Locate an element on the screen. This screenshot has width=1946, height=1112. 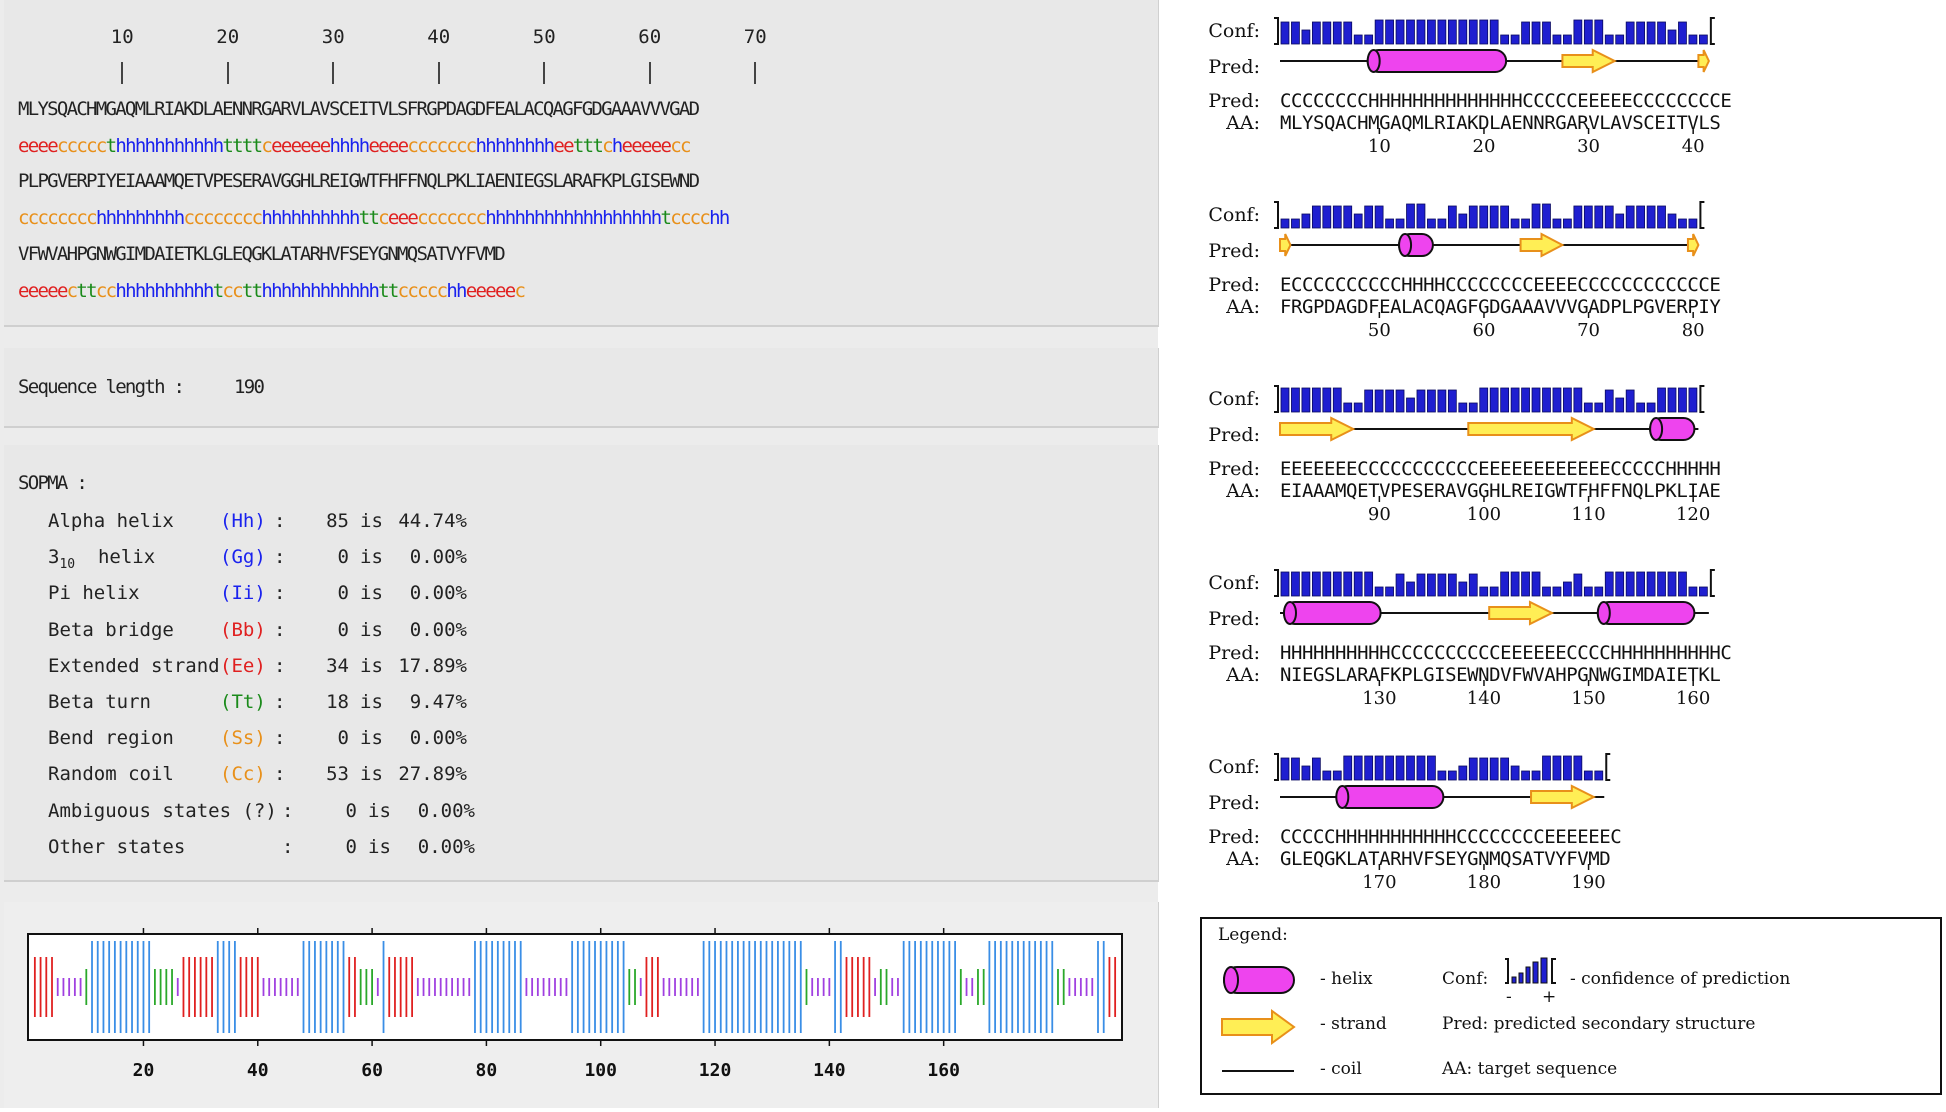
stat-name: Other states is located at coordinates (117, 846).